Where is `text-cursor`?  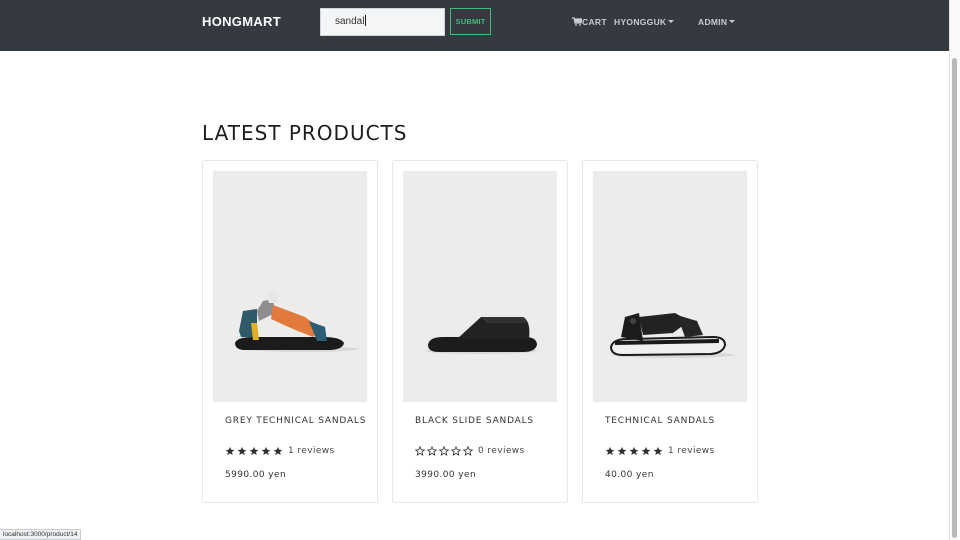 text-cursor is located at coordinates (366, 20).